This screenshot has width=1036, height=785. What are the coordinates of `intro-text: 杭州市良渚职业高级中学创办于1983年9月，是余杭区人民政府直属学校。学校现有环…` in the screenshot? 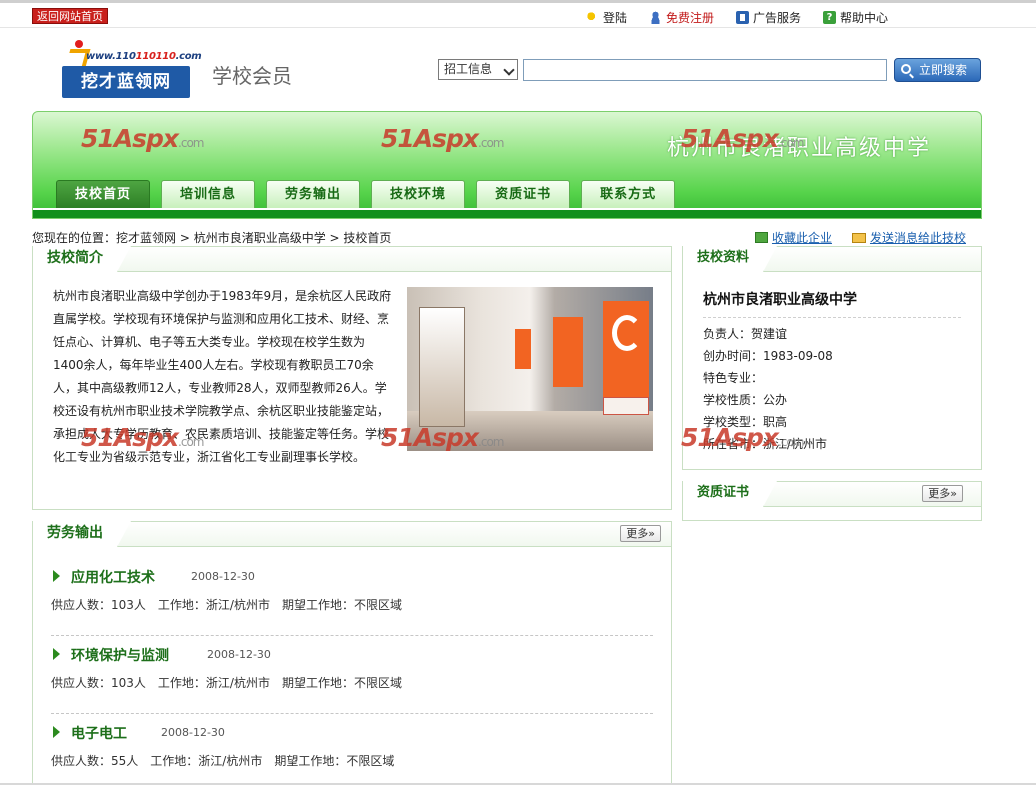 It's located at (222, 376).